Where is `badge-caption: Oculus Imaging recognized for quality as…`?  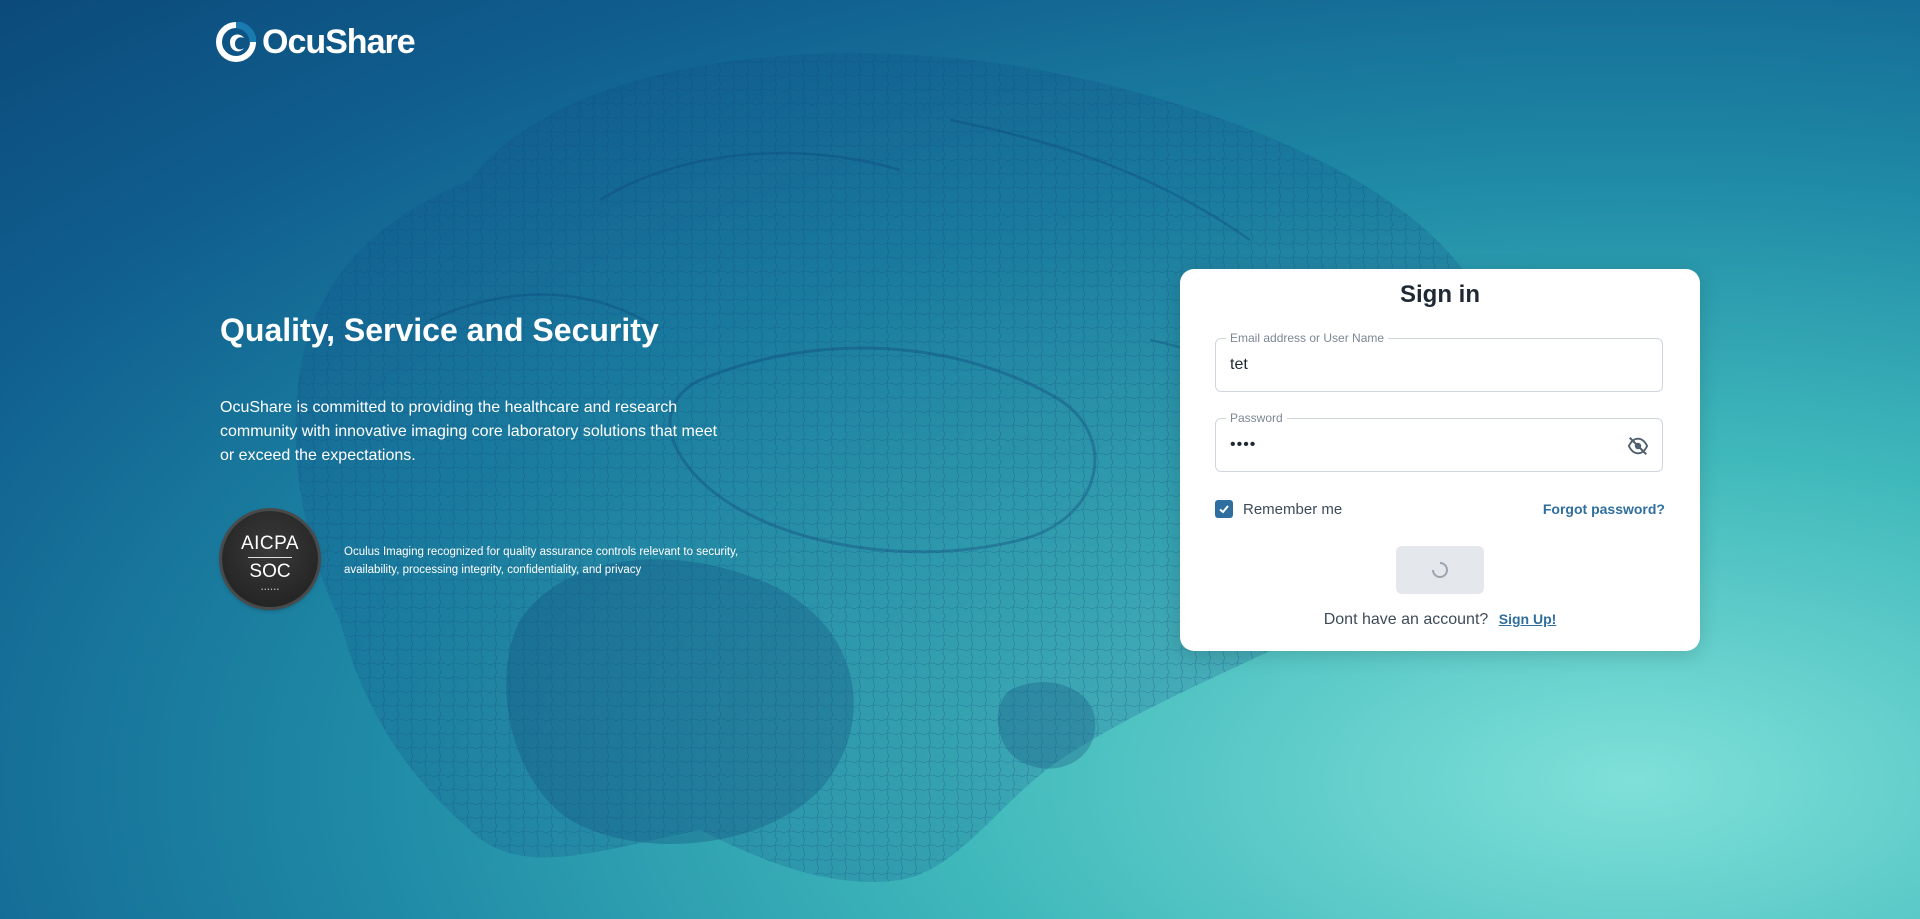
badge-caption: Oculus Imaging recognized for quality as… is located at coordinates (541, 561).